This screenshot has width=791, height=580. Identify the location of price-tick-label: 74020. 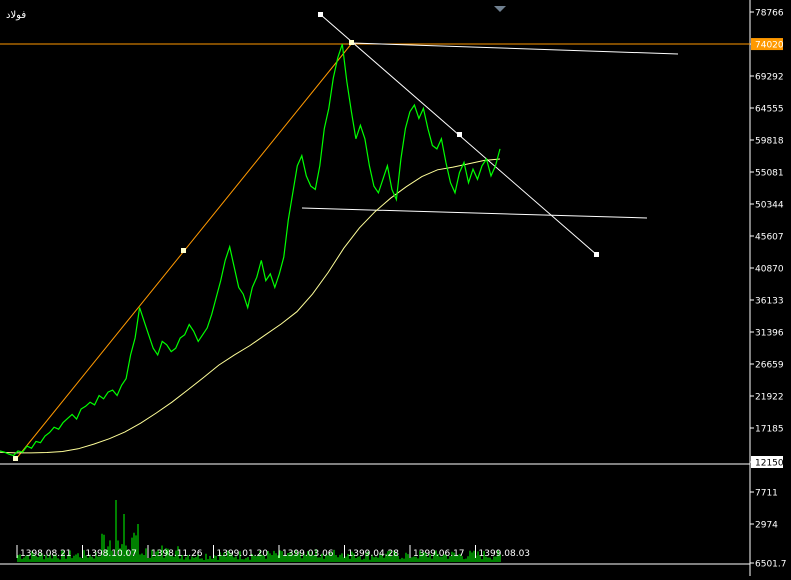
(769, 46).